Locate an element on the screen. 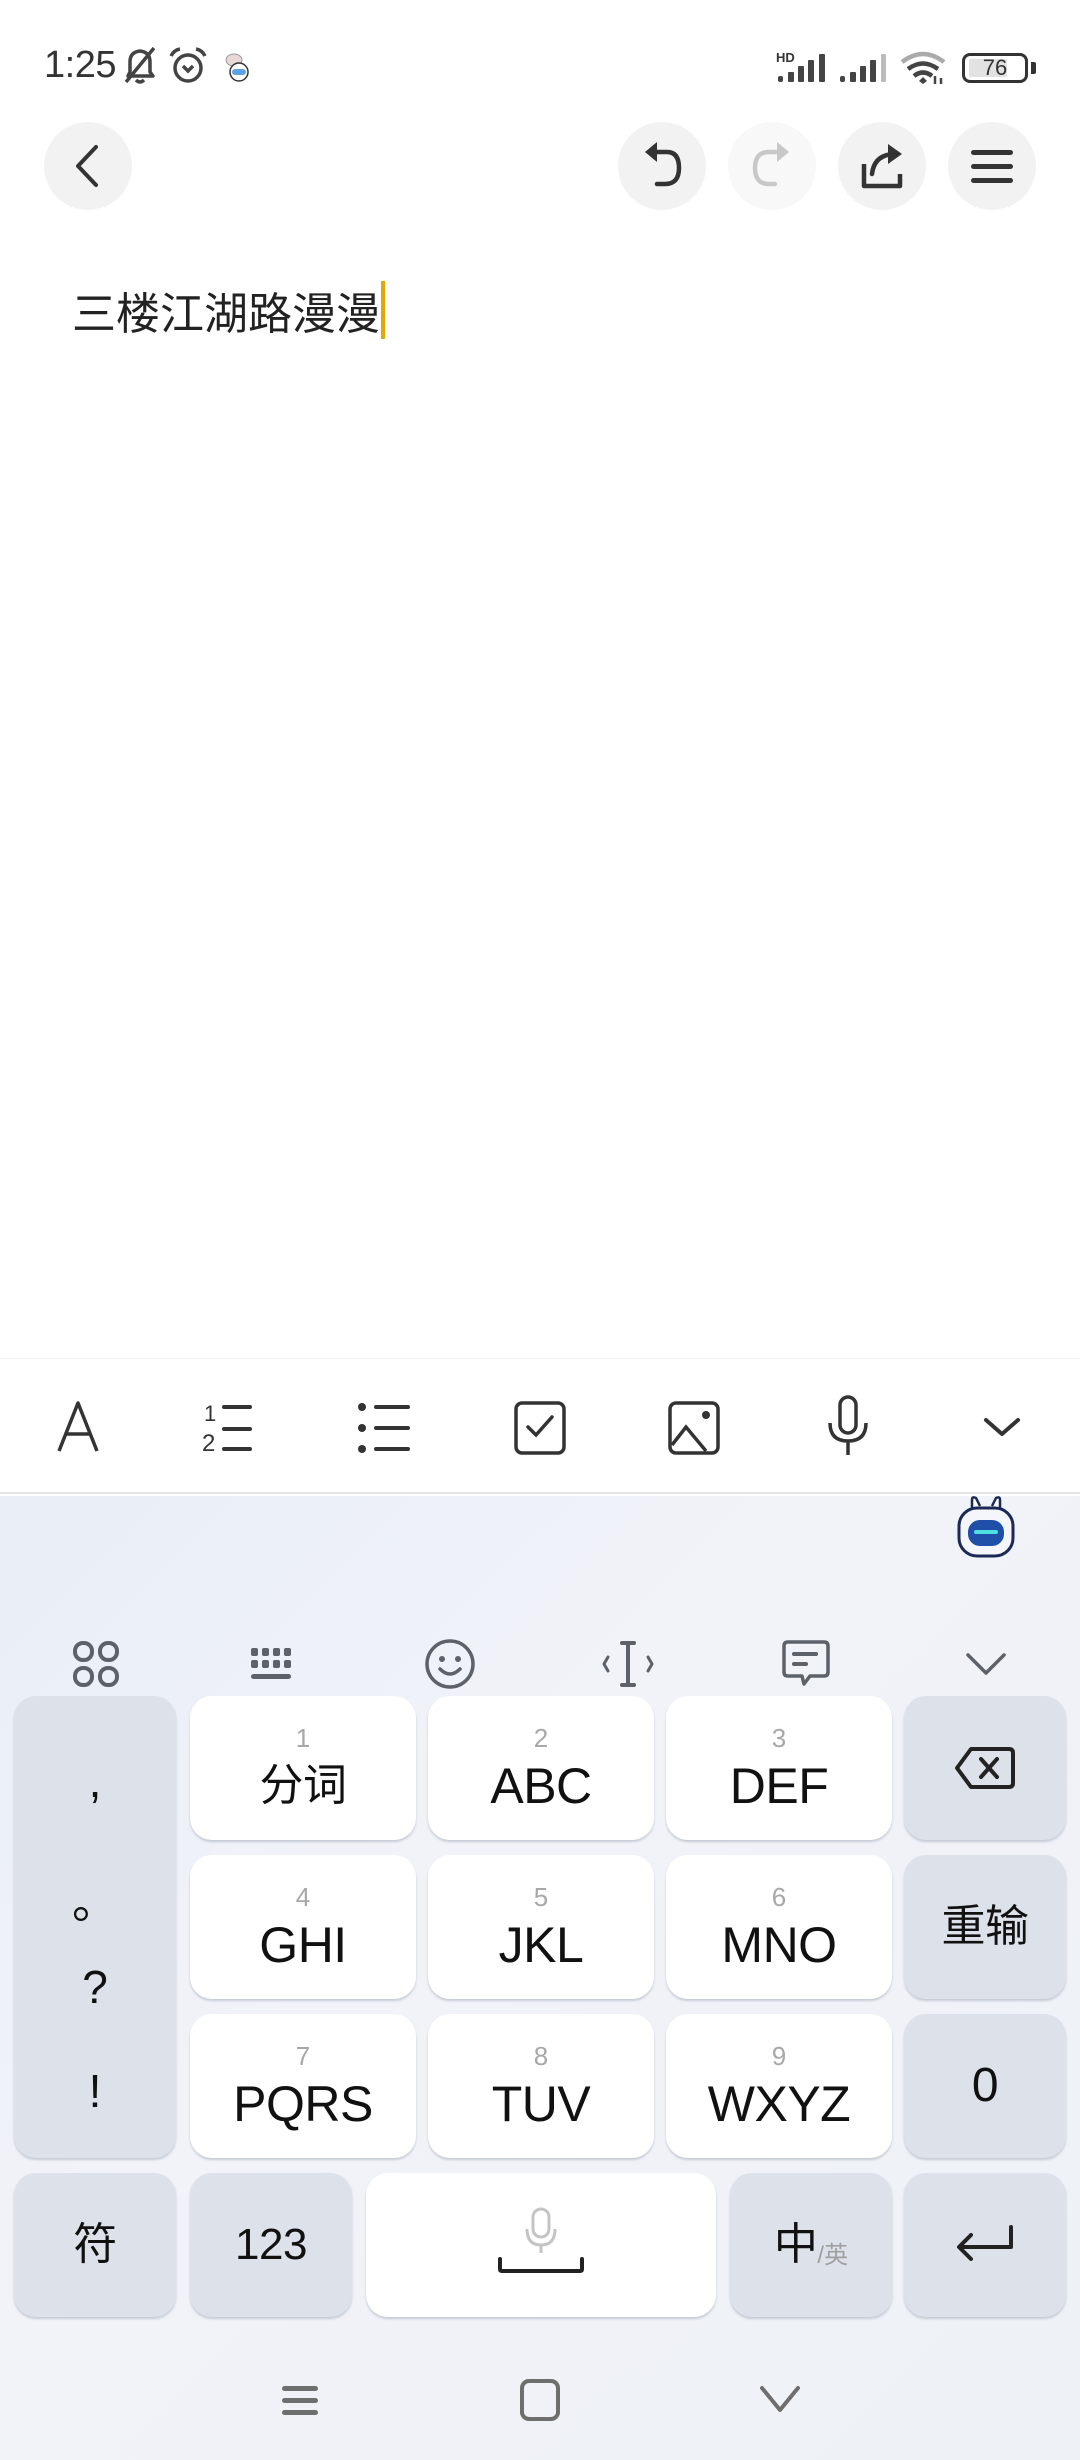  key-label: 123 is located at coordinates (271, 2244).